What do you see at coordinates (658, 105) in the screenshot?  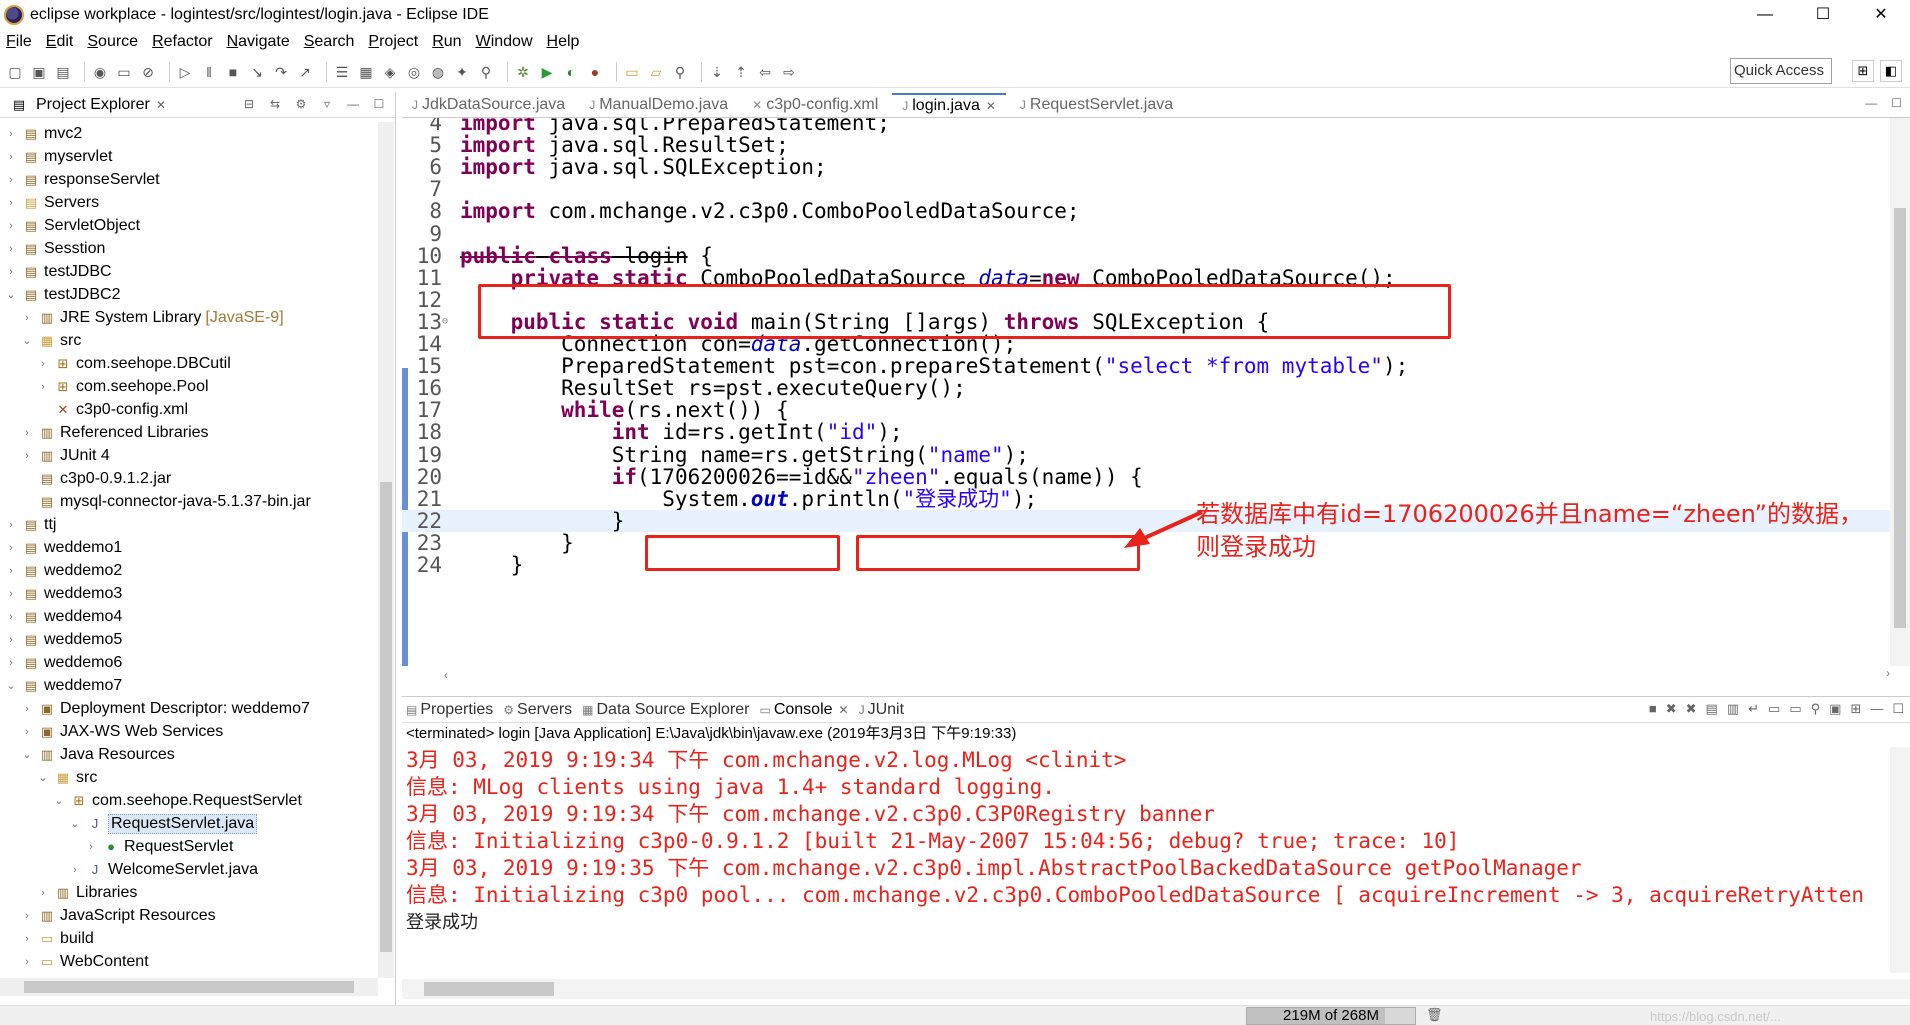 I see `editor-tab: J ManualDemo.java` at bounding box center [658, 105].